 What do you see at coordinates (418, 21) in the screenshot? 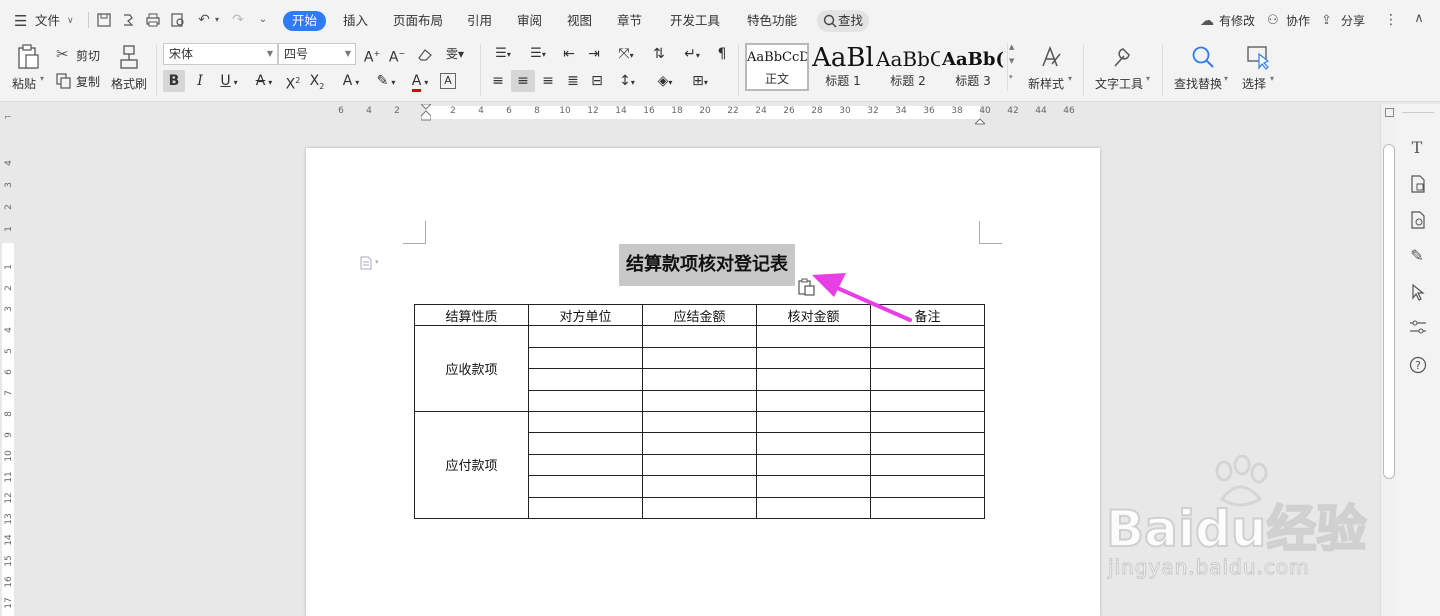
I see `tab-page-layout: 页面布局` at bounding box center [418, 21].